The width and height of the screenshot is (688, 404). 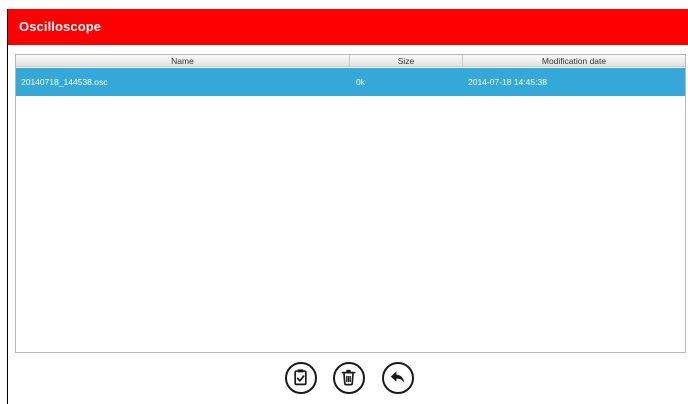 I want to click on back-arrow-icon, so click(x=397, y=377).